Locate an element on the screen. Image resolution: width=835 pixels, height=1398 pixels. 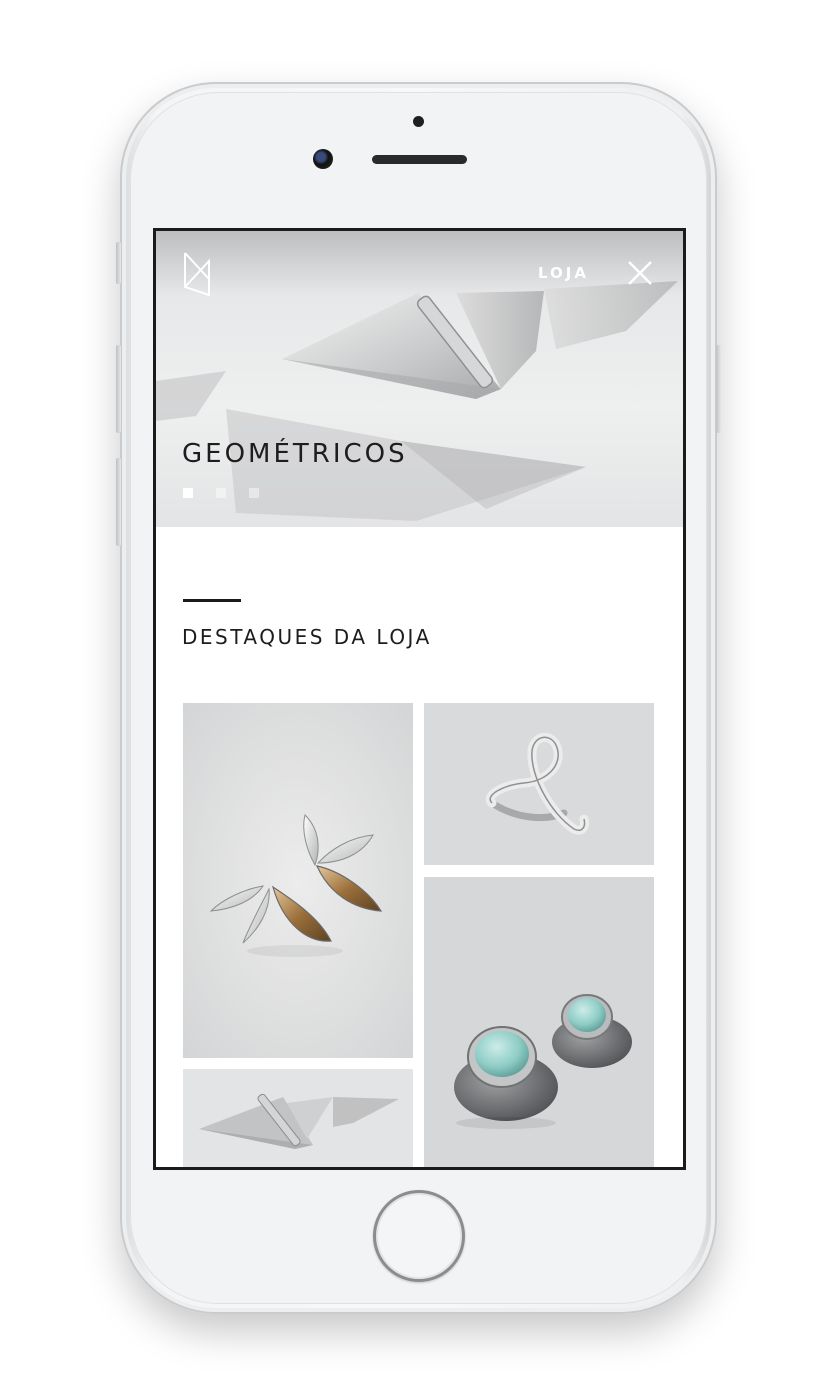
hero-carousel: LOJA GEOMÉTRICOS is located at coordinates (419, 379).